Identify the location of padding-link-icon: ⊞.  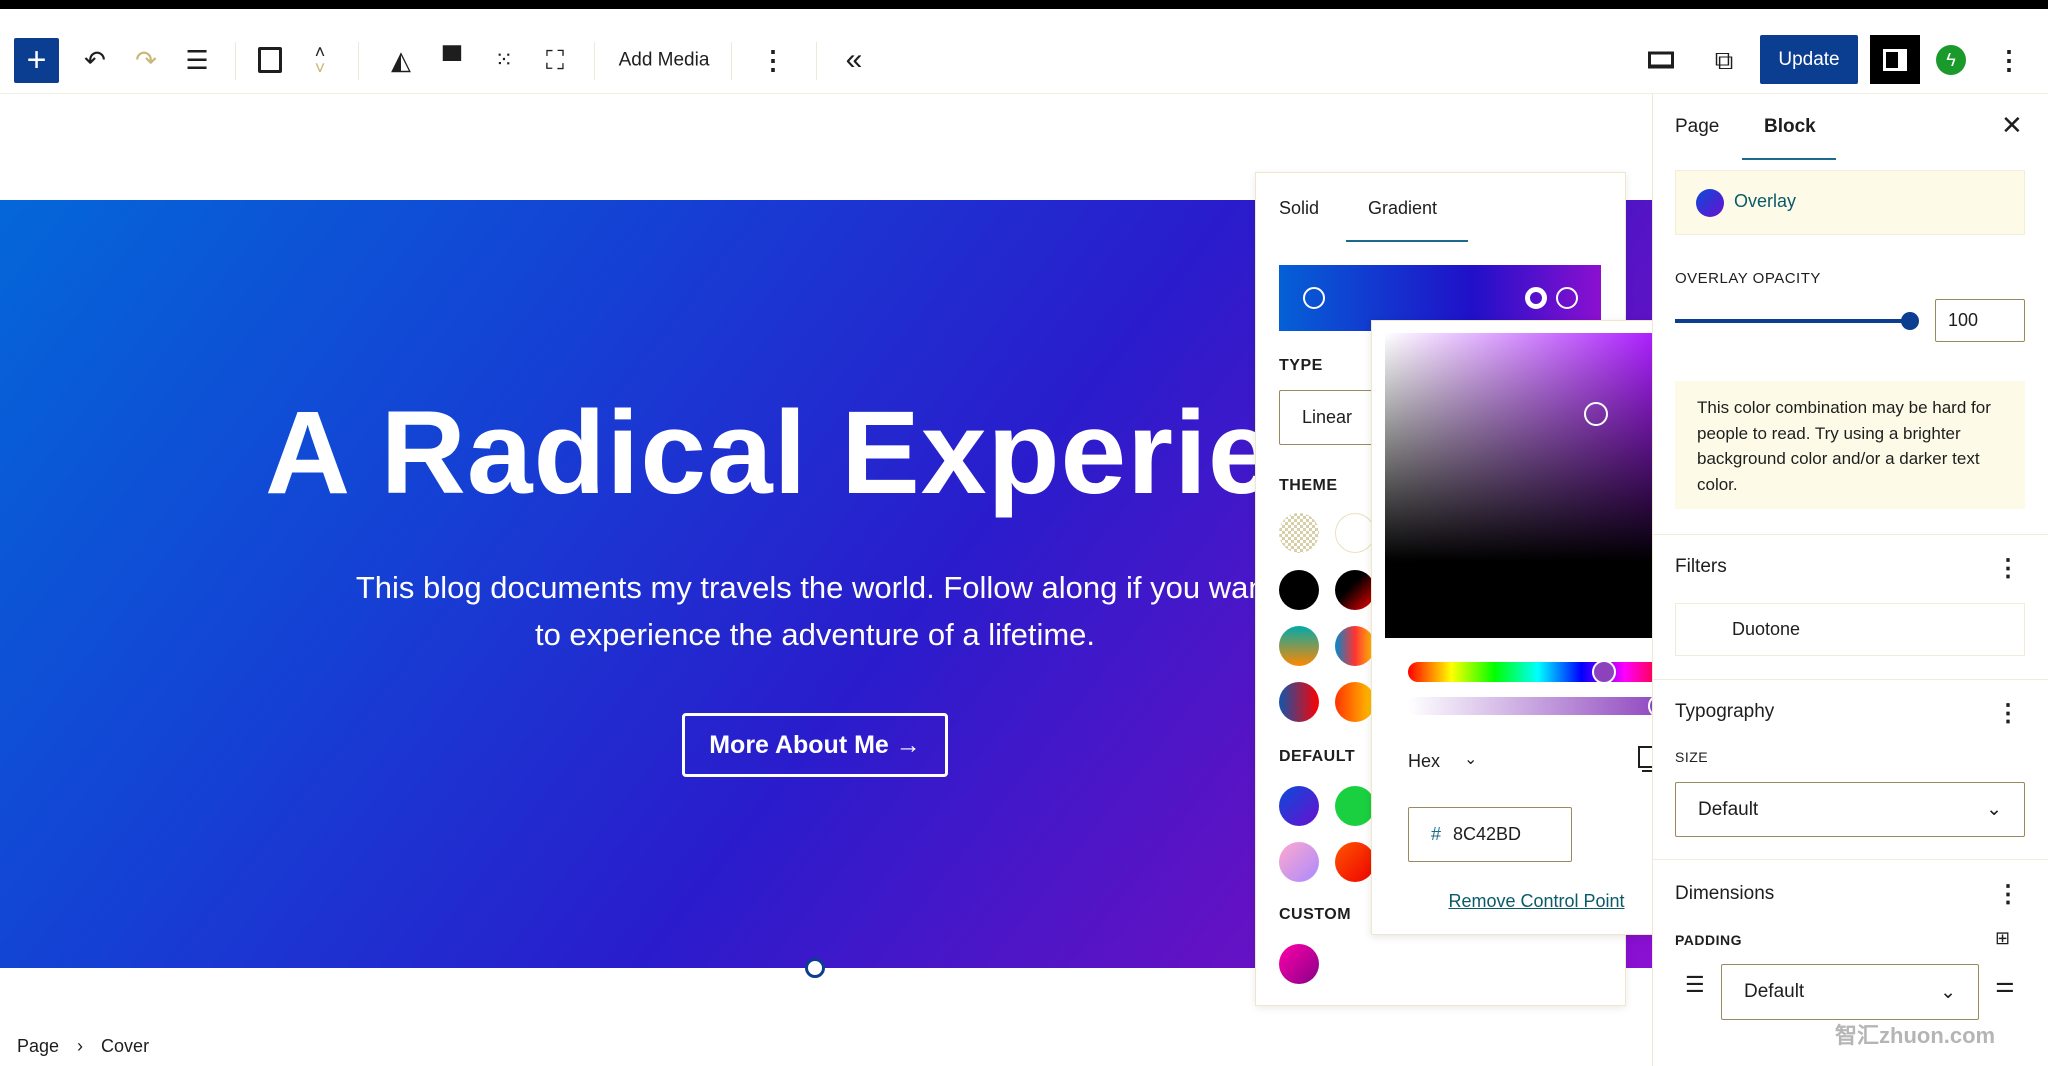
(2002, 938).